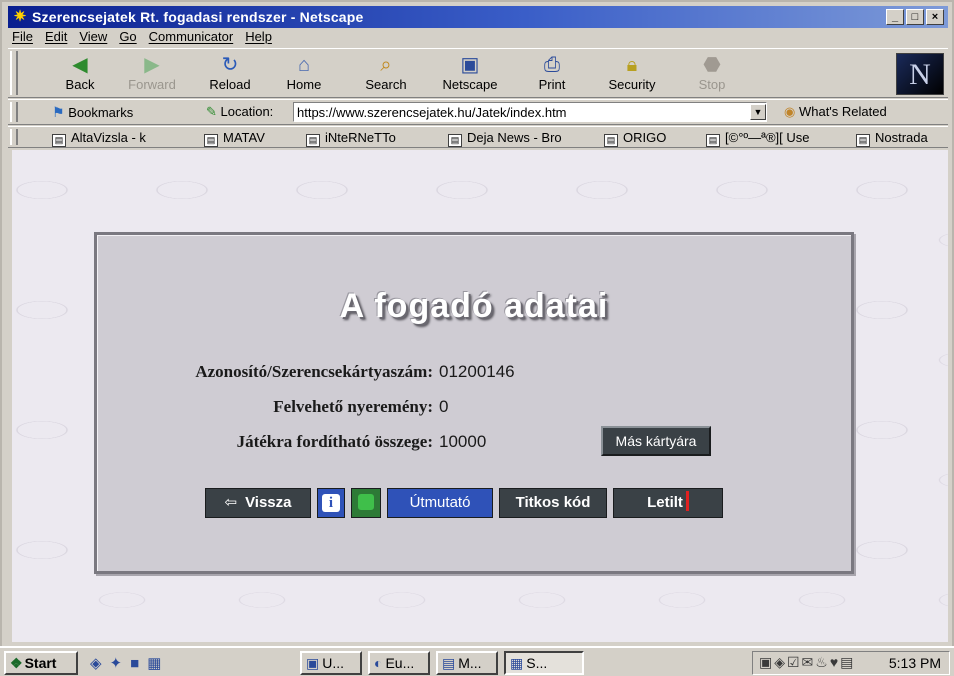 This screenshot has width=954, height=676. I want to click on bookmark-link: ▤ iNteRNeTTo, so click(351, 138).